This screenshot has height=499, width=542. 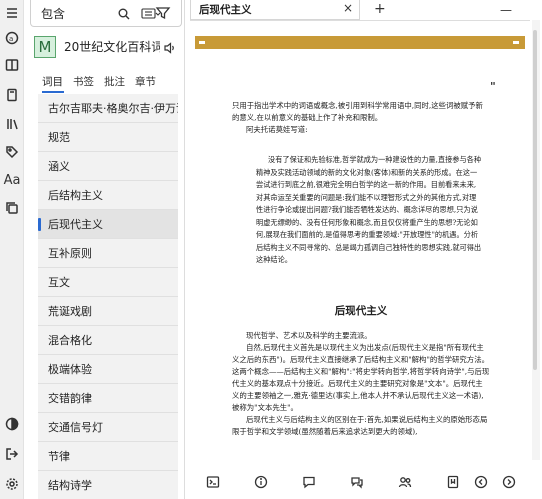 What do you see at coordinates (277, 129) in the screenshot?
I see `intro-quote-lead: 阿夫托诺莫娃写道:` at bounding box center [277, 129].